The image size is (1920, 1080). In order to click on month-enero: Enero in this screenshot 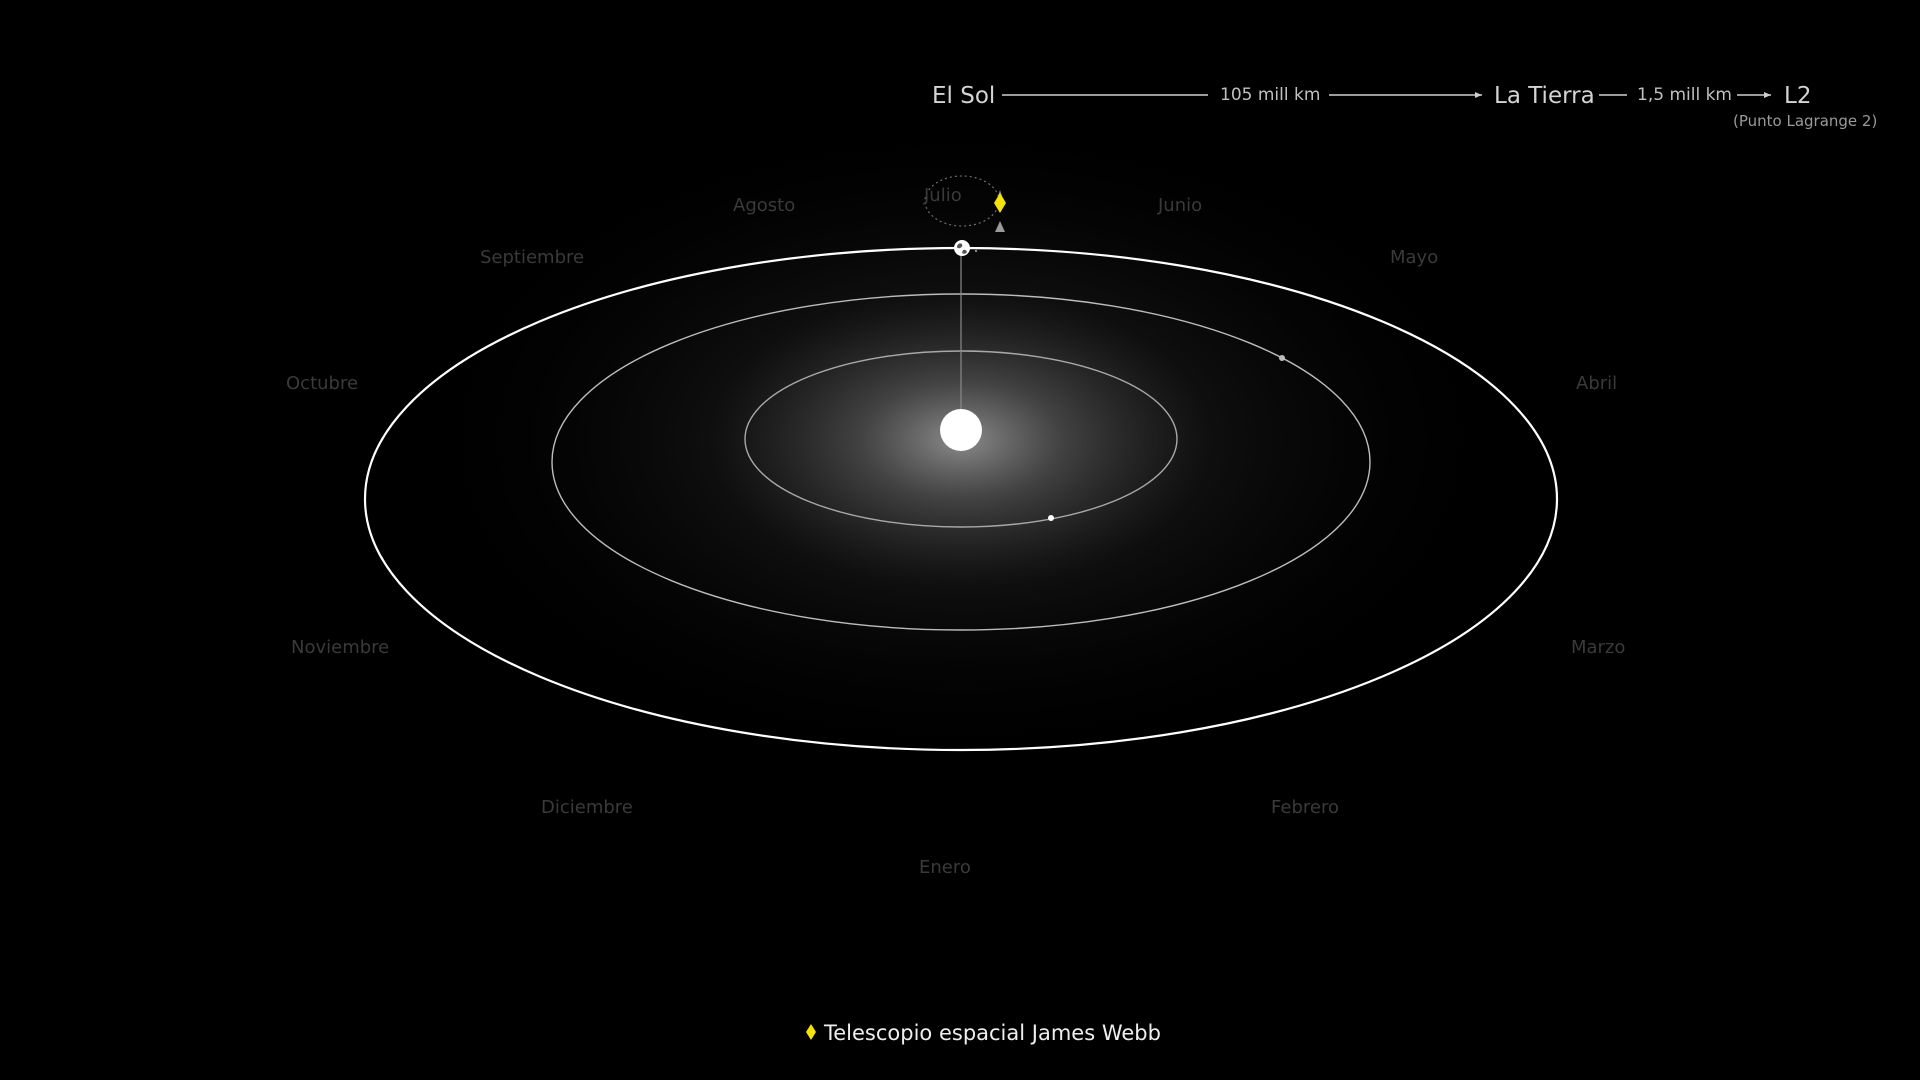, I will do `click(945, 867)`.